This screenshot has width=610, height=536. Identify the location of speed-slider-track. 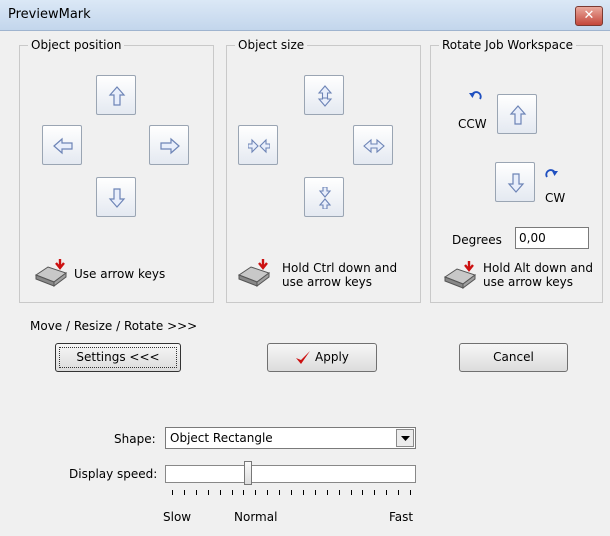
(290, 474).